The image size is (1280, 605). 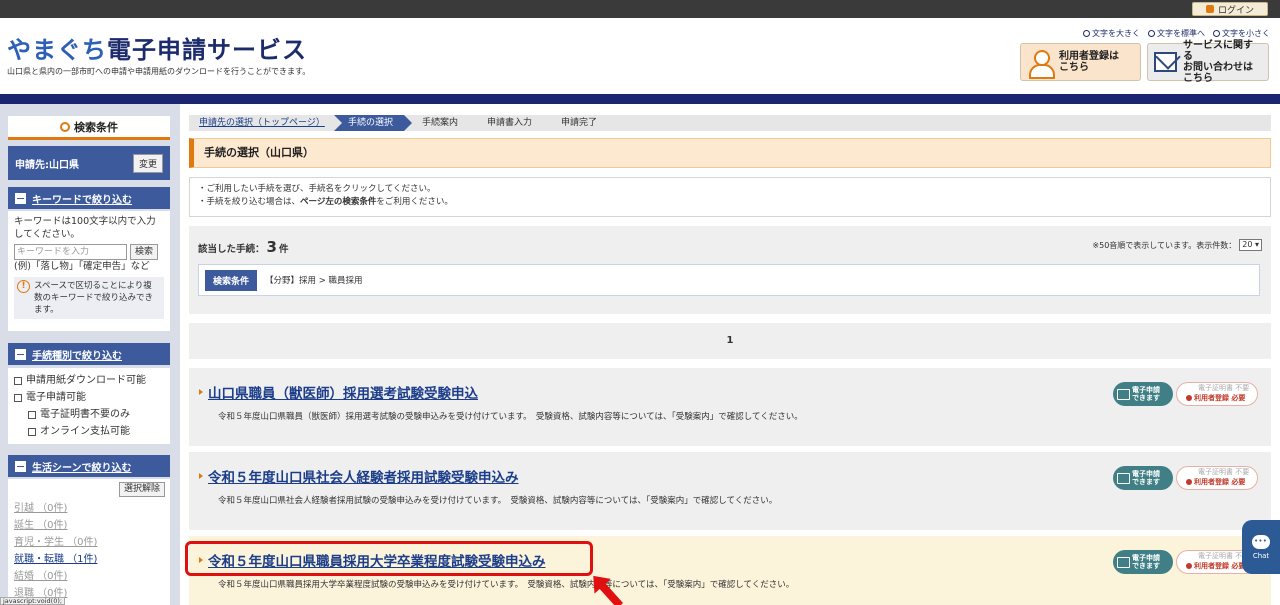 I want to click on user-registration-button: 利用者登録は こちら, so click(x=1080, y=62).